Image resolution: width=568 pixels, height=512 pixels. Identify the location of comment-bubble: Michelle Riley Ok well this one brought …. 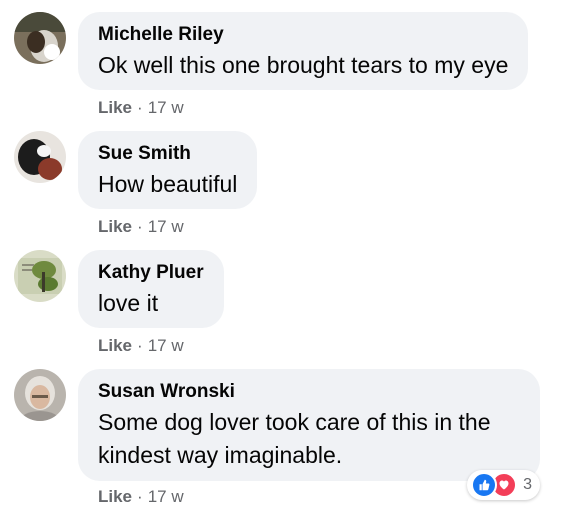
(303, 51).